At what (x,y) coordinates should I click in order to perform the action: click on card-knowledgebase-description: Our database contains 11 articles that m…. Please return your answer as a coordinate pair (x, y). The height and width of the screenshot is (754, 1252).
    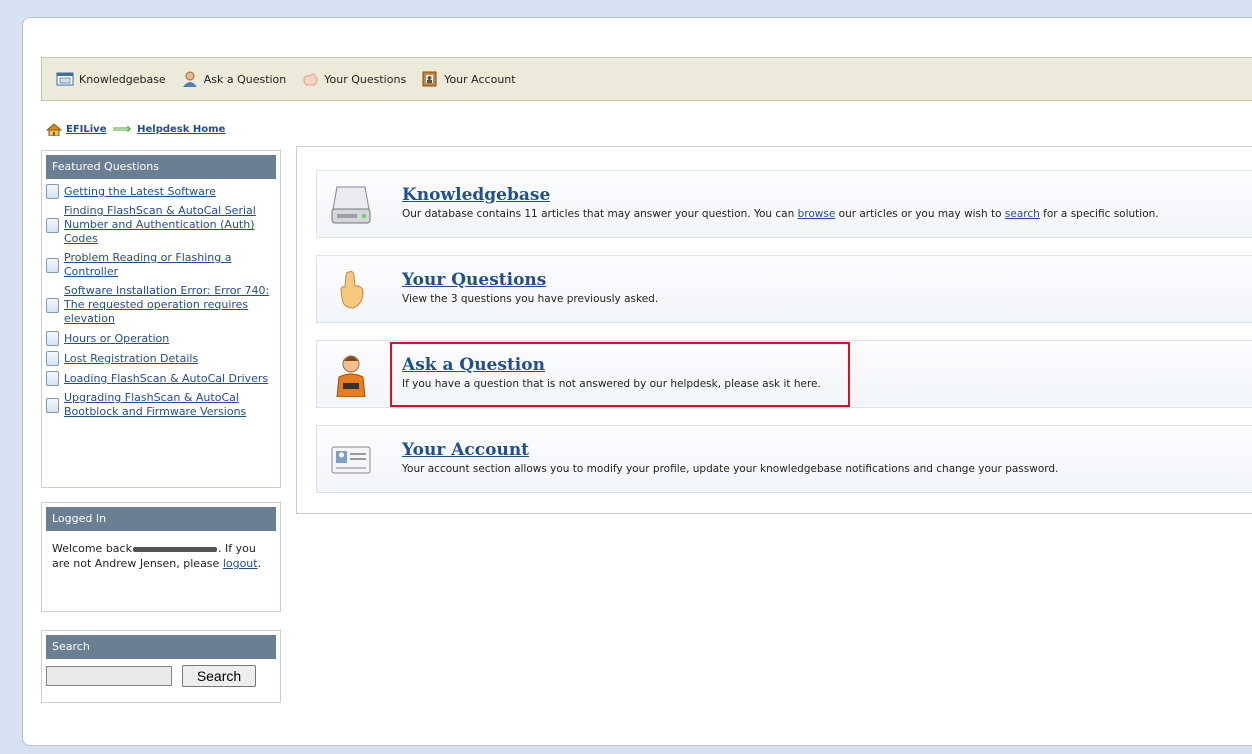
    Looking at the image, I should click on (780, 214).